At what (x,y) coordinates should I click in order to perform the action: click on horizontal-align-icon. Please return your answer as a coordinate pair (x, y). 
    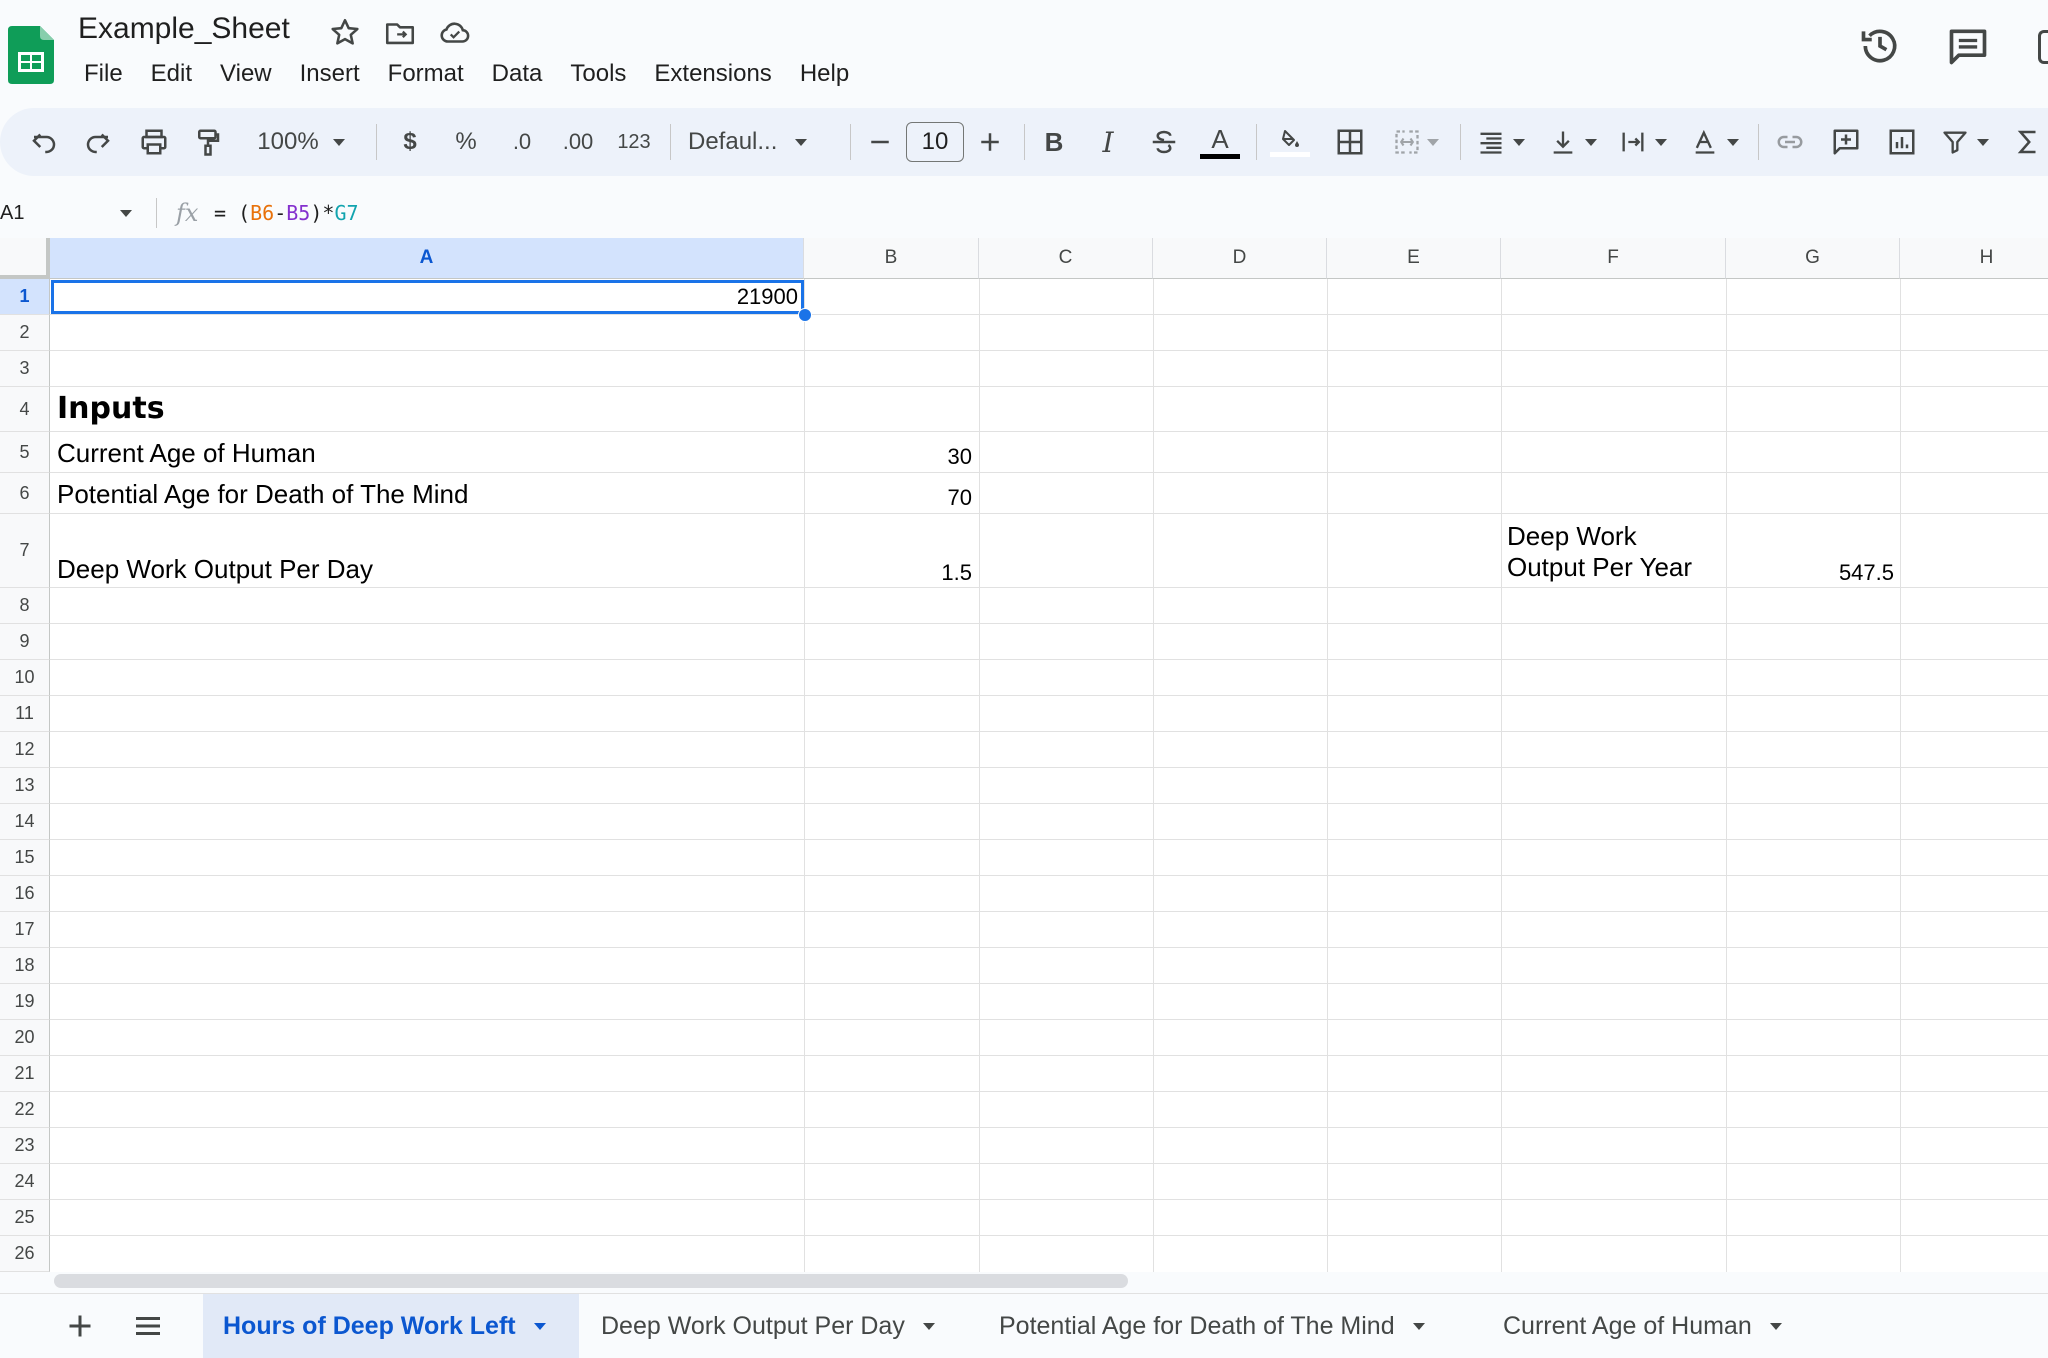
    Looking at the image, I should click on (1501, 142).